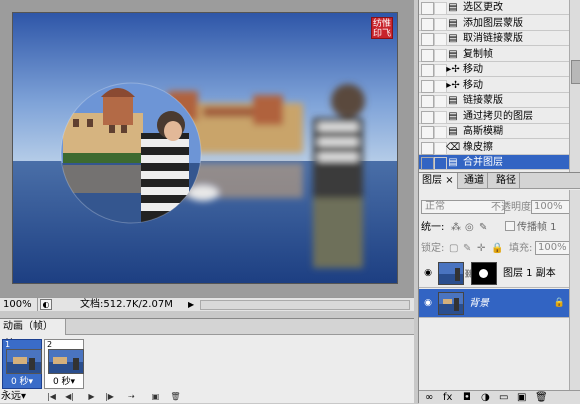  Describe the element at coordinates (574, 290) in the screenshot. I see `layers-scrollbar` at that location.